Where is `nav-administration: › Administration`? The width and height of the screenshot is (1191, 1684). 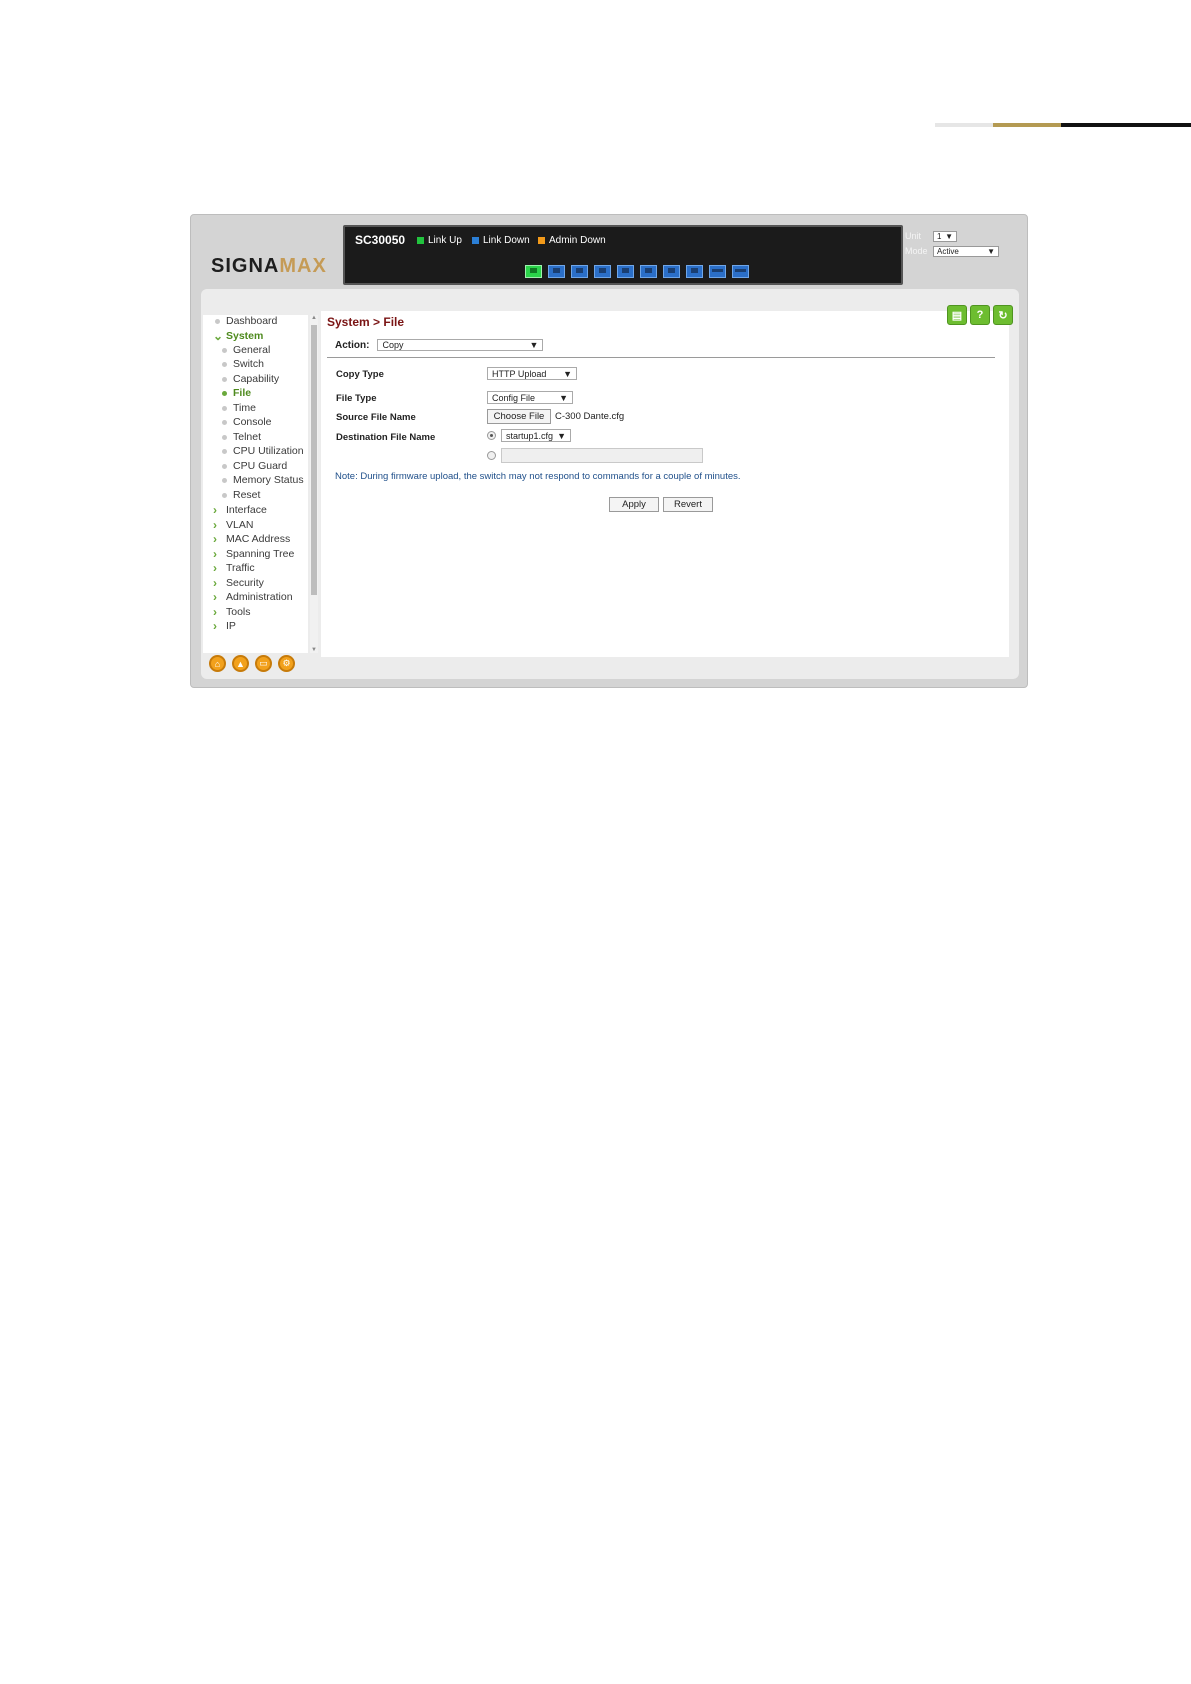 nav-administration: › Administration is located at coordinates (253, 597).